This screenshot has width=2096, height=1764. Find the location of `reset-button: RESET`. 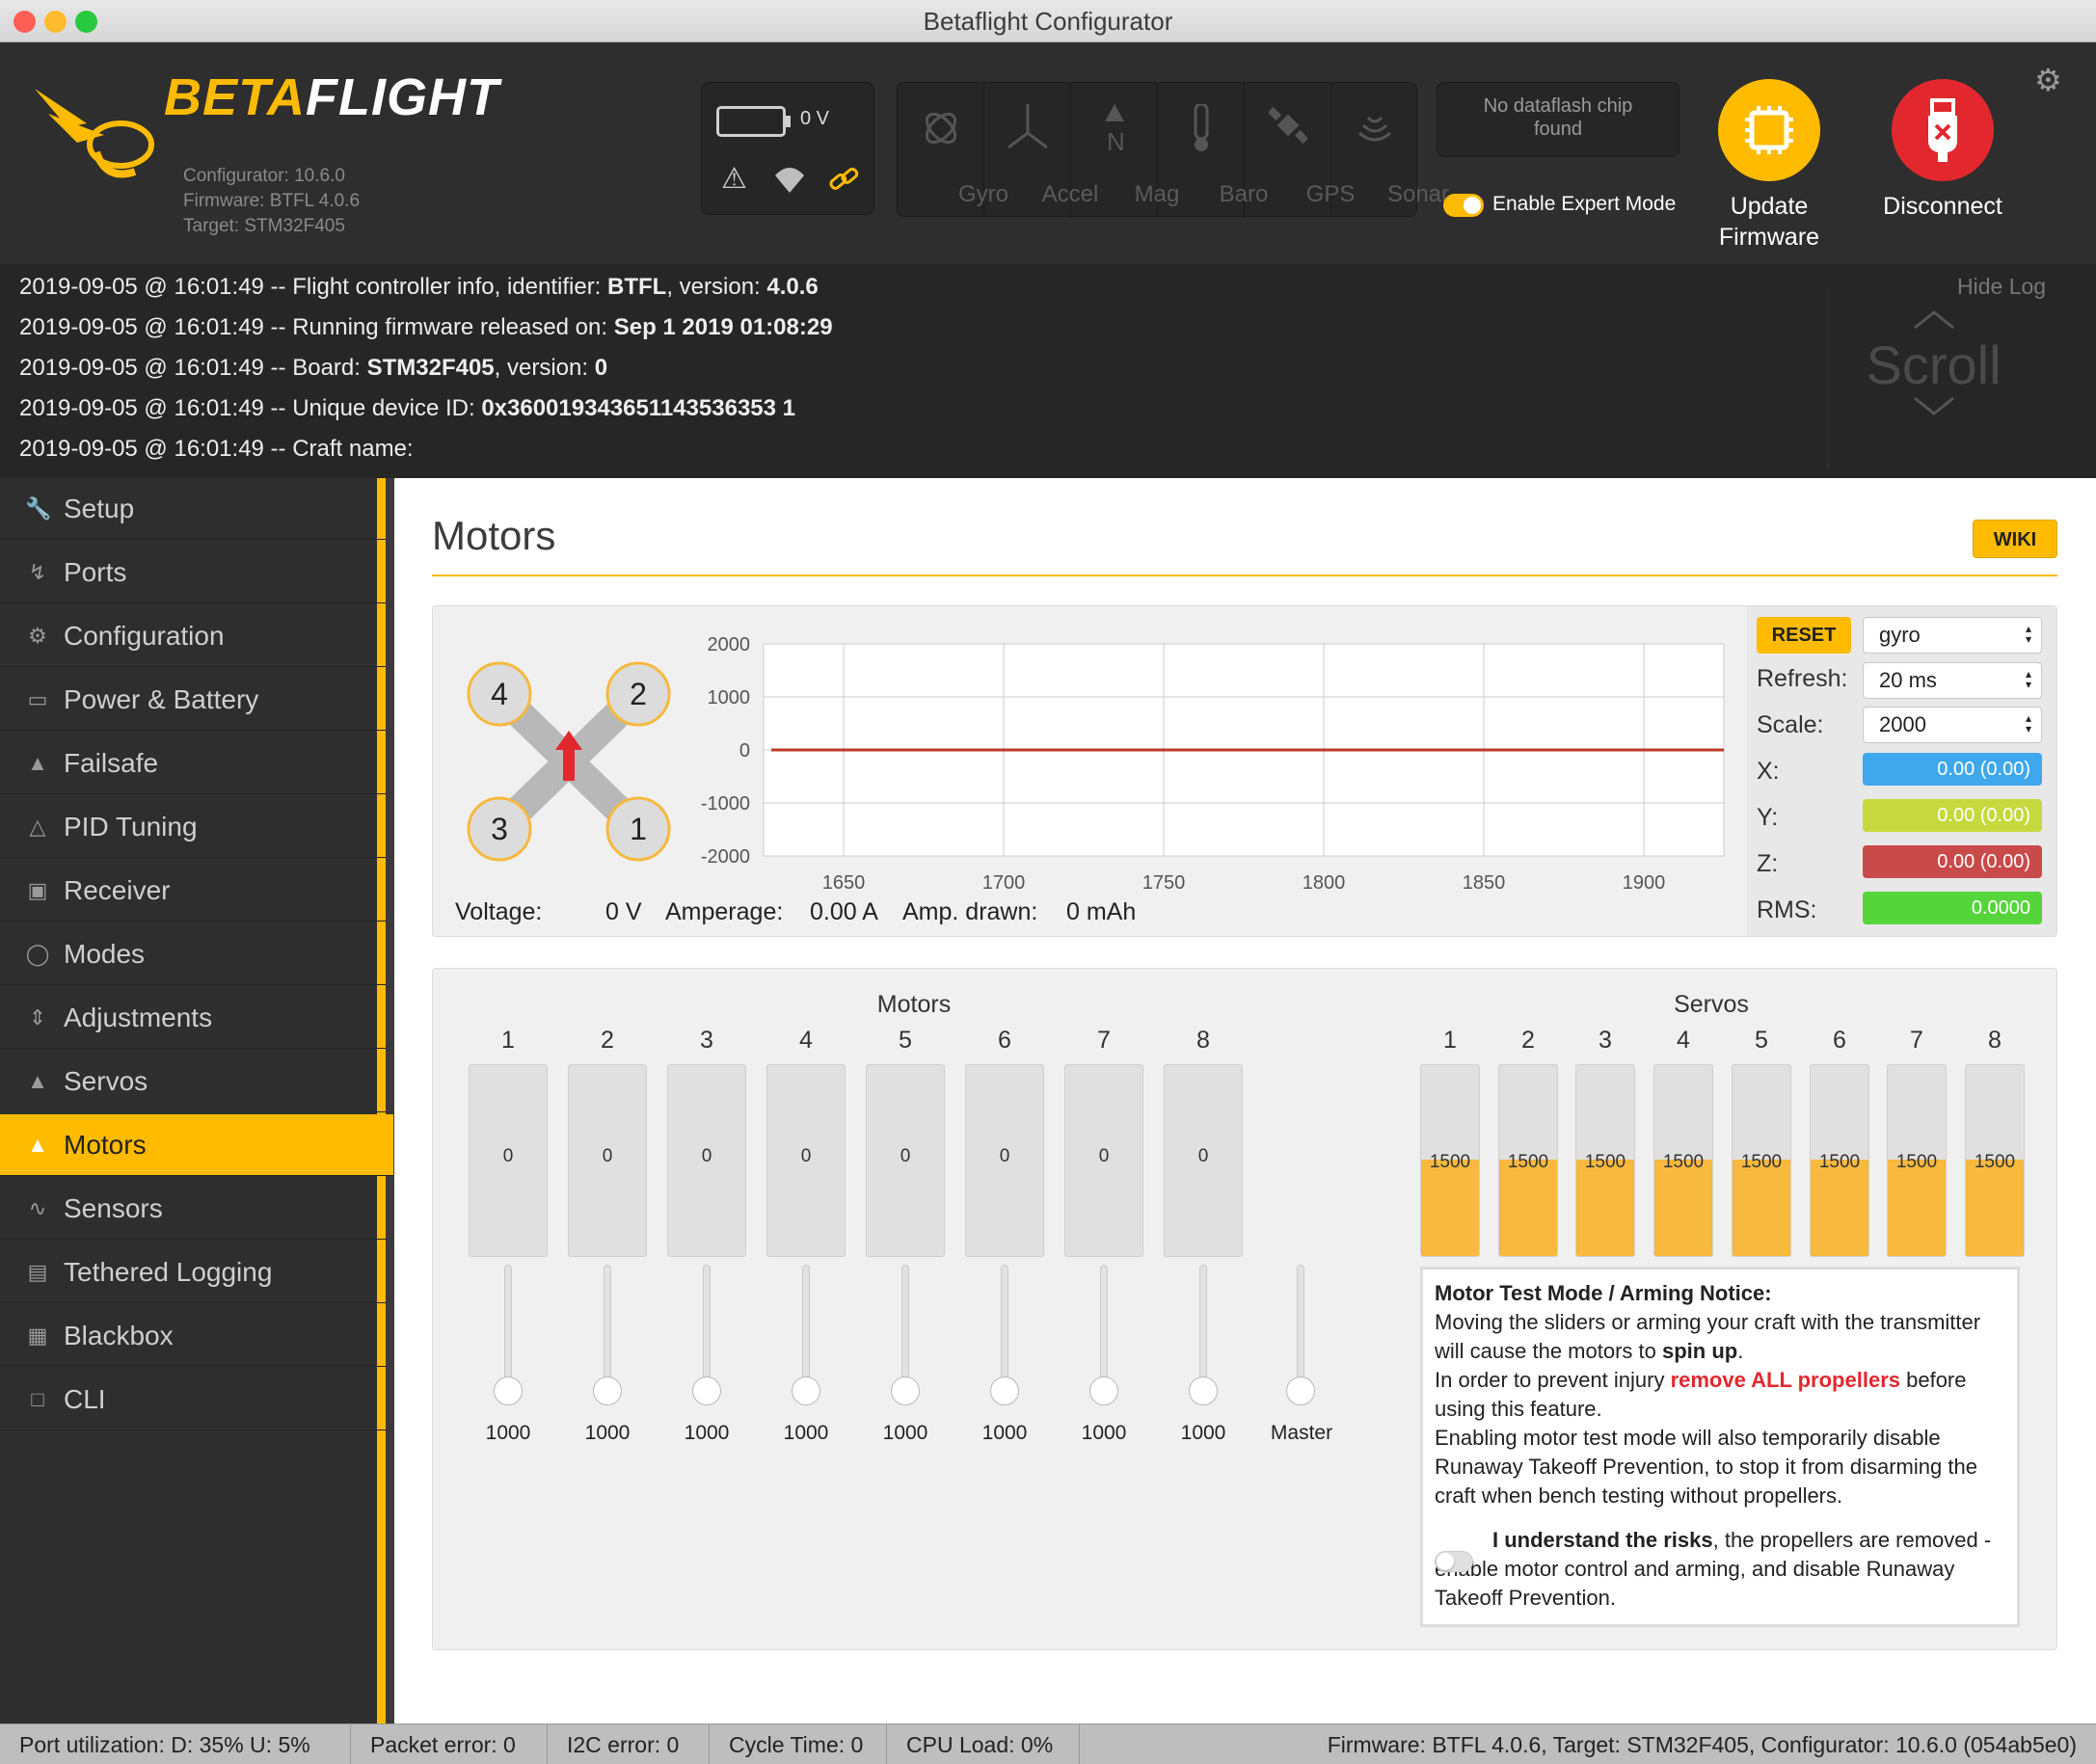

reset-button: RESET is located at coordinates (1804, 635).